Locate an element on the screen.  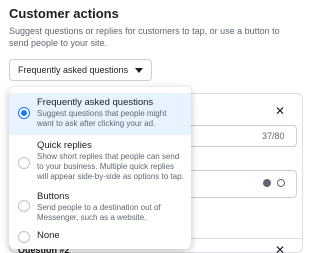
option-label: Quick replies is located at coordinates (64, 145).